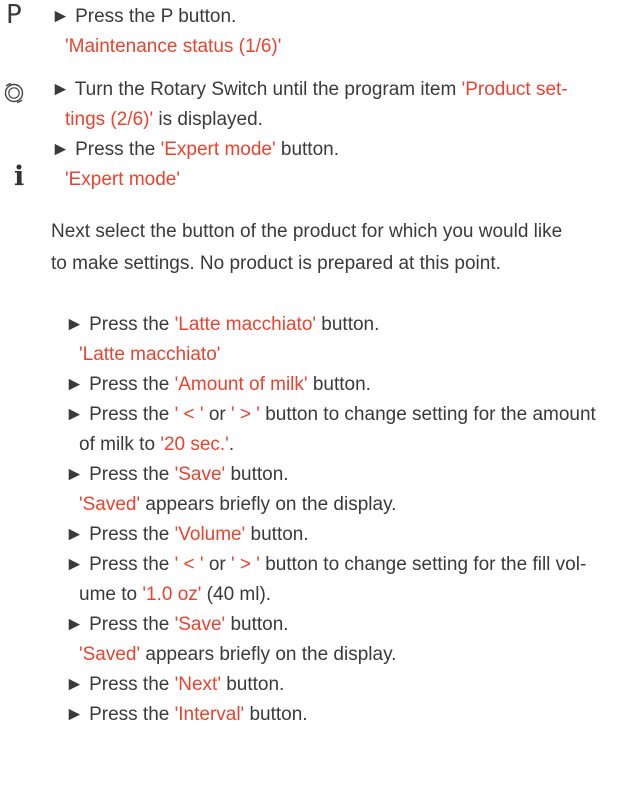  I want to click on display-label: 'Latte macchiato', so click(150, 354).